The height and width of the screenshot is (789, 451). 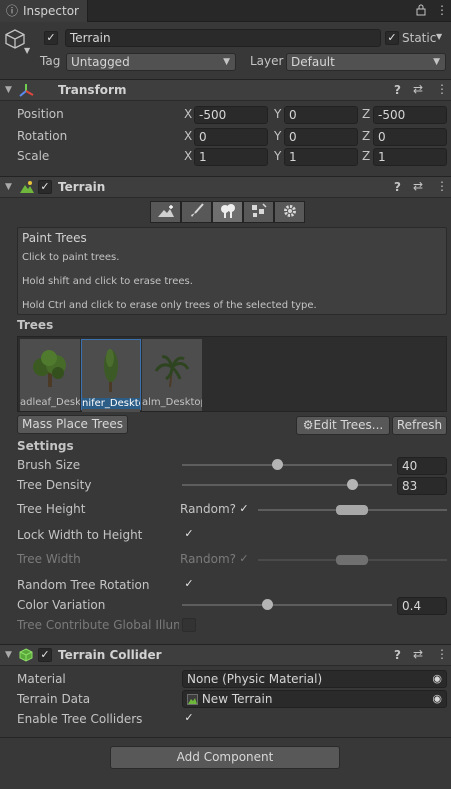 I want to click on color-variation-slider, so click(x=287, y=605).